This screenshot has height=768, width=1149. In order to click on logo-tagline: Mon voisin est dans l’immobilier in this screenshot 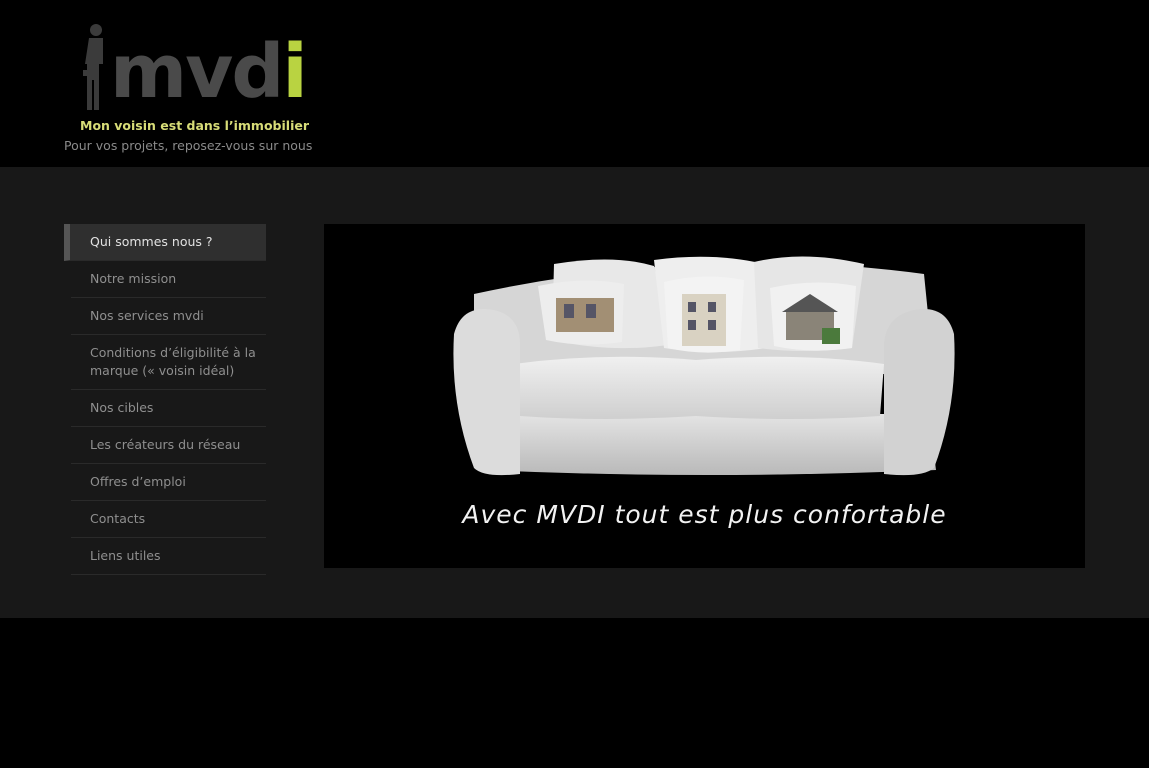, I will do `click(194, 125)`.